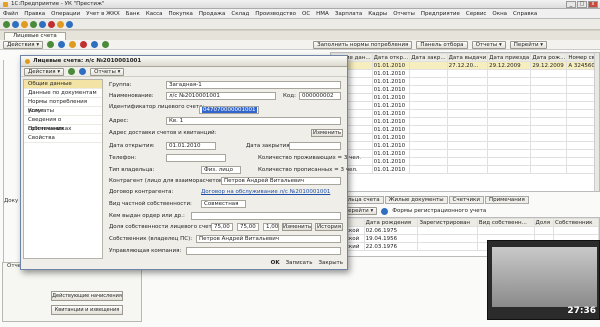 The width and height of the screenshot is (600, 327). What do you see at coordinates (275, 263) in the screenshot?
I see `ok-button: OK` at bounding box center [275, 263].